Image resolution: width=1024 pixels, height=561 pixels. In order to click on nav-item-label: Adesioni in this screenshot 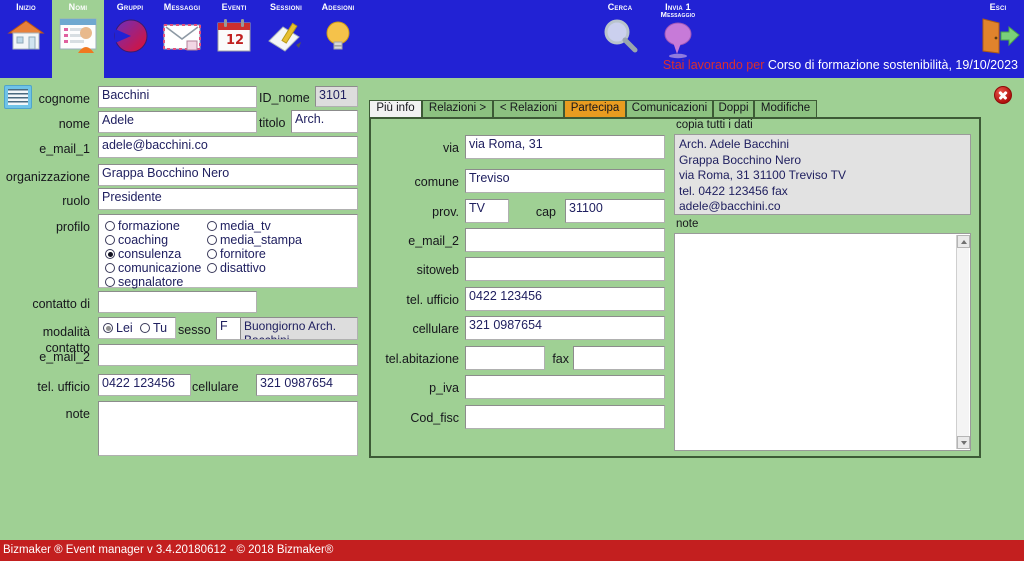, I will do `click(338, 7)`.